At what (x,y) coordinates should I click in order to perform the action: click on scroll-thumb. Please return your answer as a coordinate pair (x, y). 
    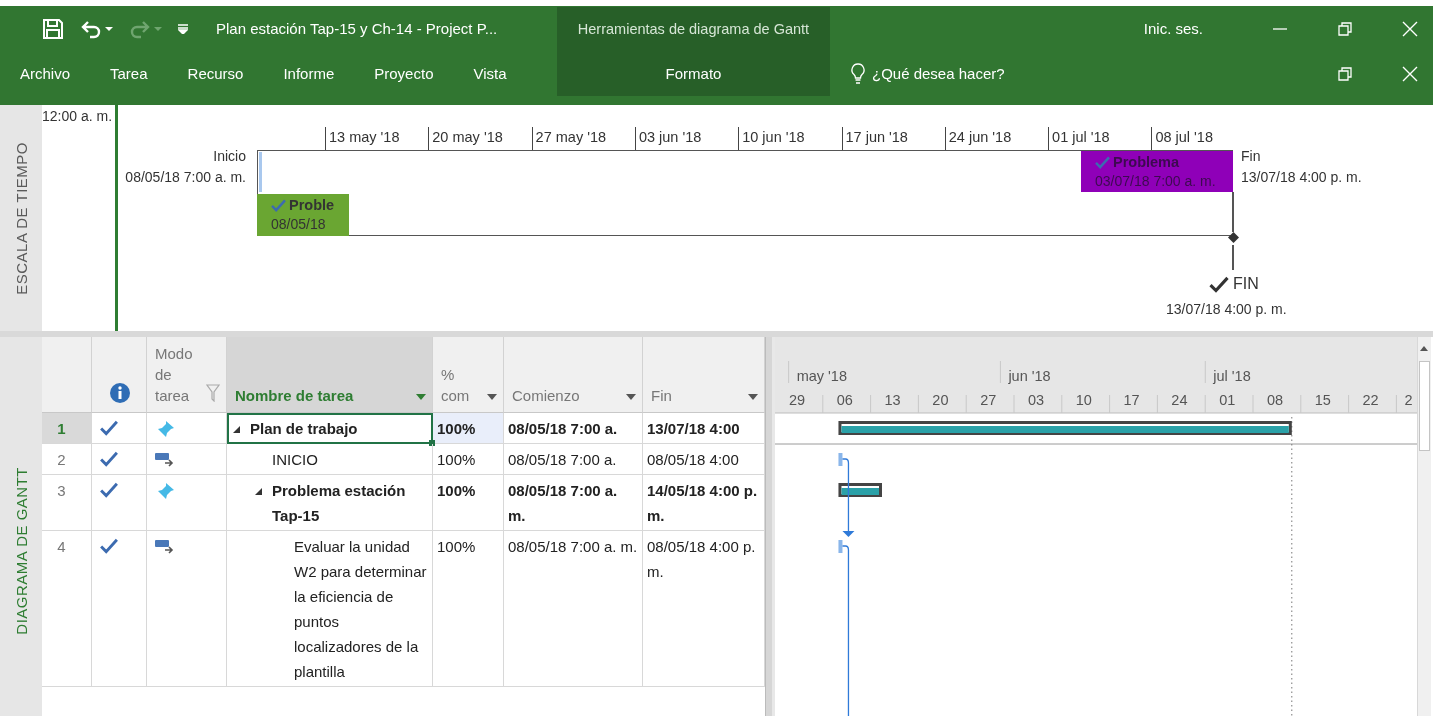
    Looking at the image, I should click on (1424, 406).